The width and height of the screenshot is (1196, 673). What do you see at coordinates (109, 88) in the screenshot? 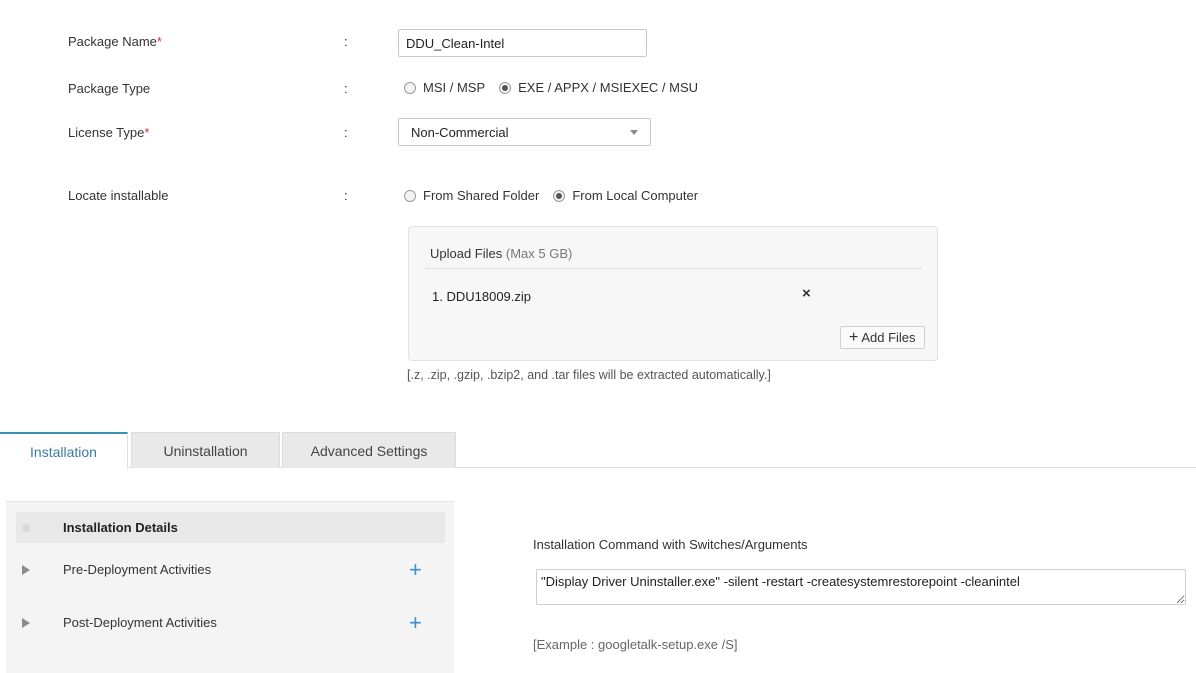
I see `package-type-label: Package Type` at bounding box center [109, 88].